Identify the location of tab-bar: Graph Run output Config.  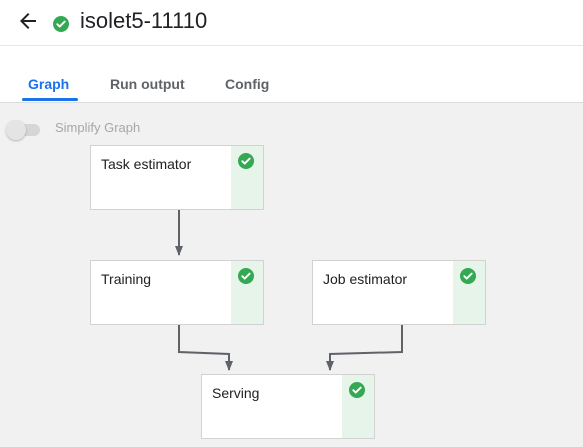
(291, 74).